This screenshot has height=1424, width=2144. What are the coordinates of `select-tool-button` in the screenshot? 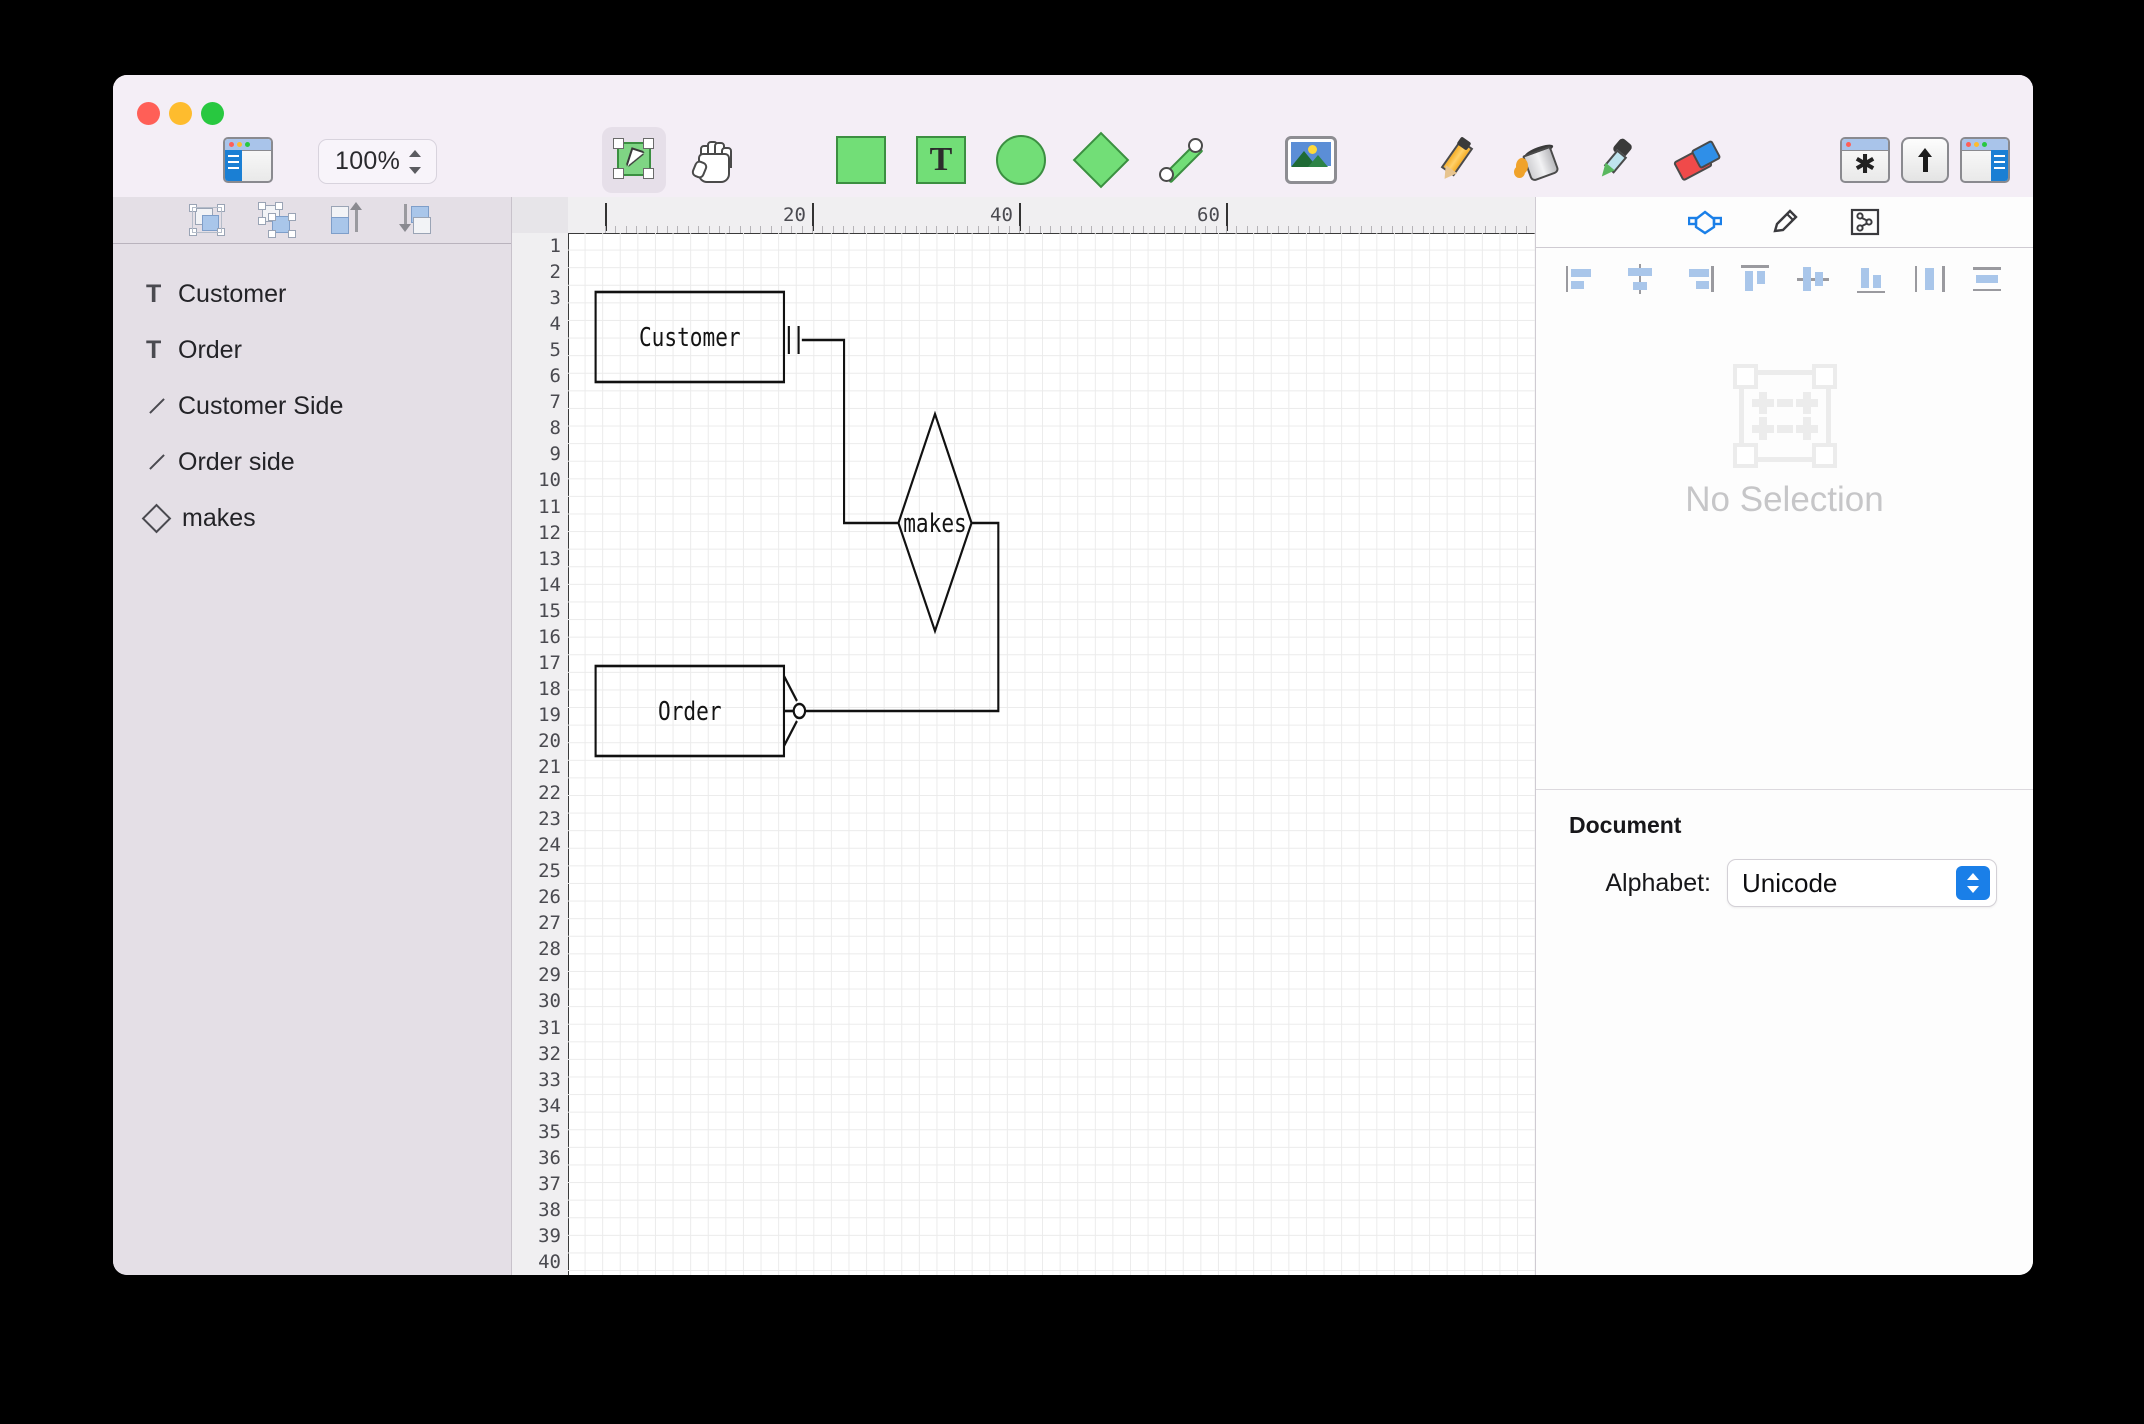 It's located at (634, 160).